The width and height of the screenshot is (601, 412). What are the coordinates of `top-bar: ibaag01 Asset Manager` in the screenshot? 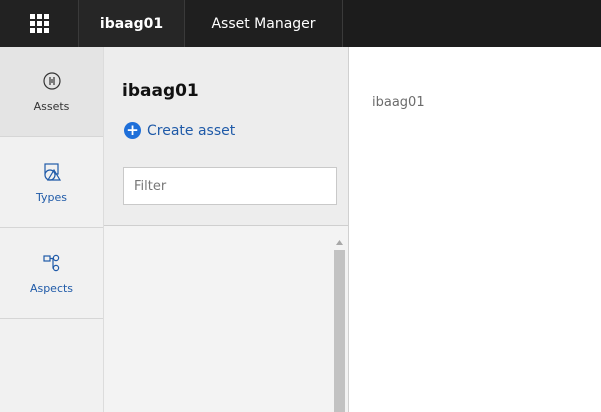 It's located at (300, 23).